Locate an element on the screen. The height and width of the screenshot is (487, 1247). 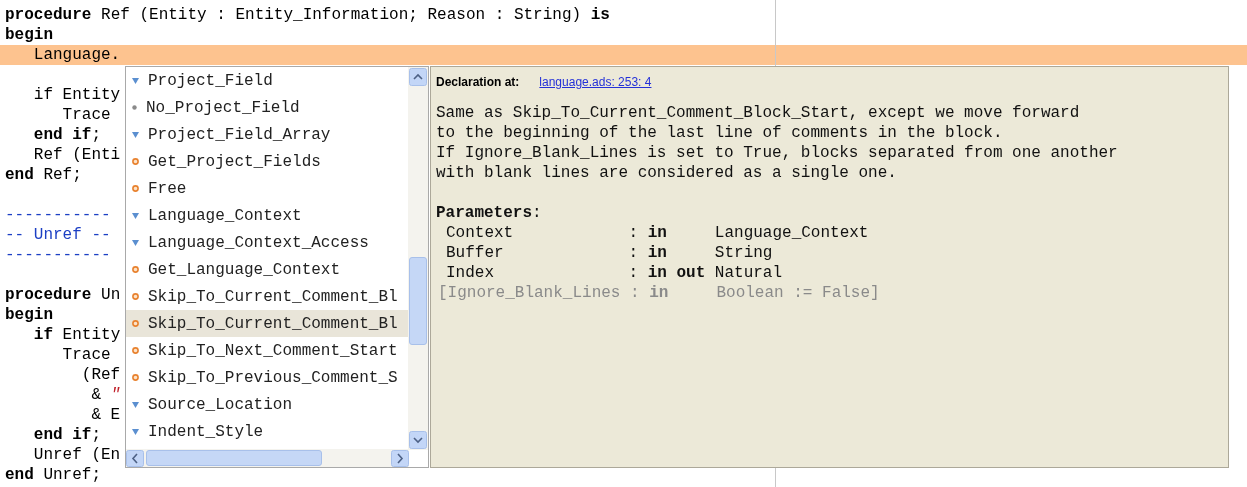
description-line: If Ignore_Blank_Lines is set to True, blocks separated from one another is located at coordinates (777, 153).